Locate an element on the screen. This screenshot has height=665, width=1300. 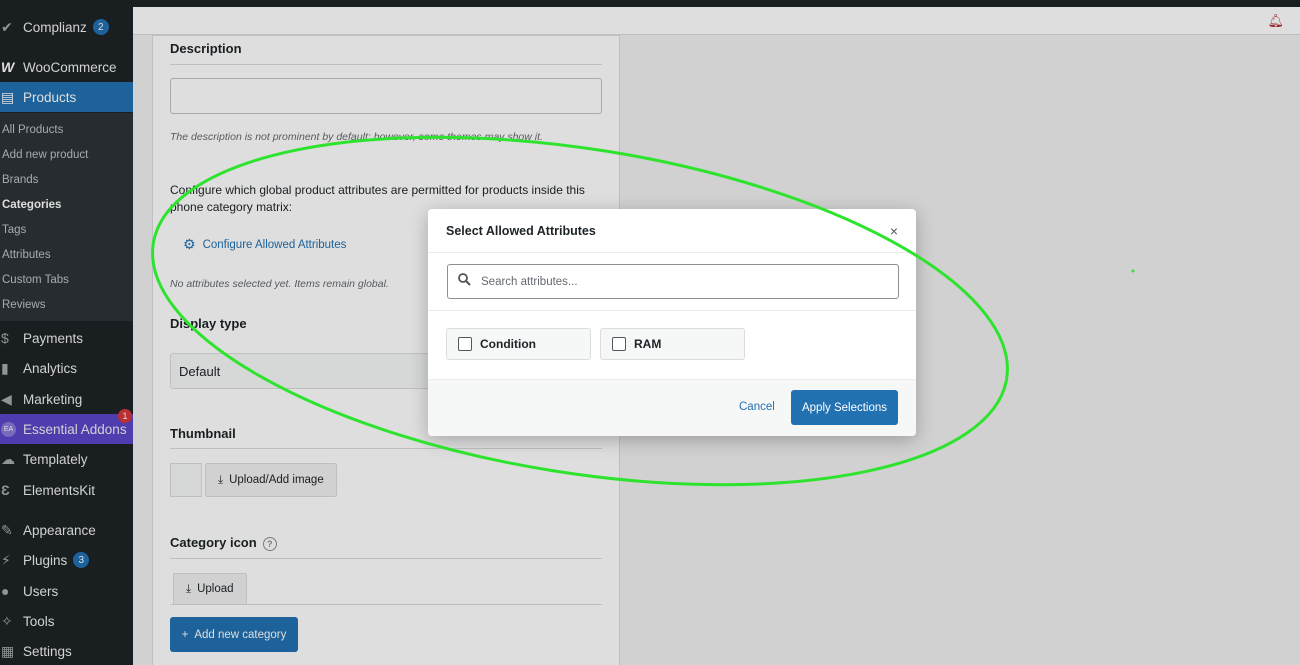
modal-footer: Cancel Apply Selections is located at coordinates (672, 407).